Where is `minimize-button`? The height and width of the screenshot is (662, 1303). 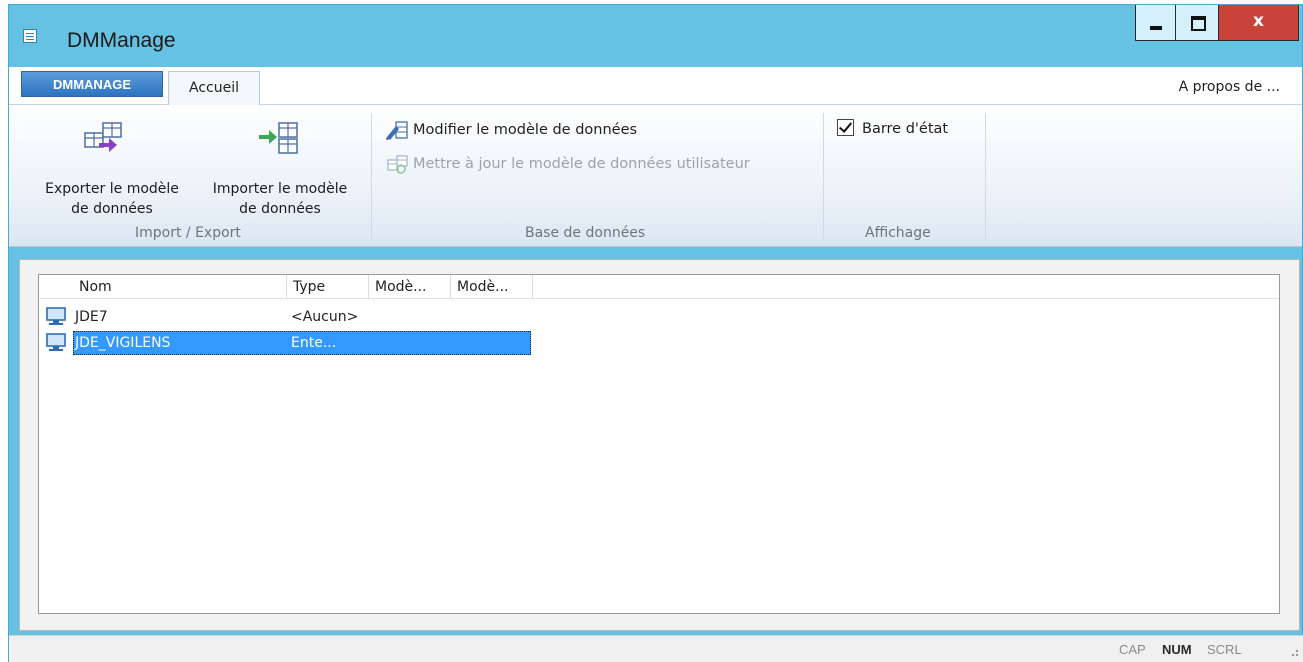 minimize-button is located at coordinates (1155, 23).